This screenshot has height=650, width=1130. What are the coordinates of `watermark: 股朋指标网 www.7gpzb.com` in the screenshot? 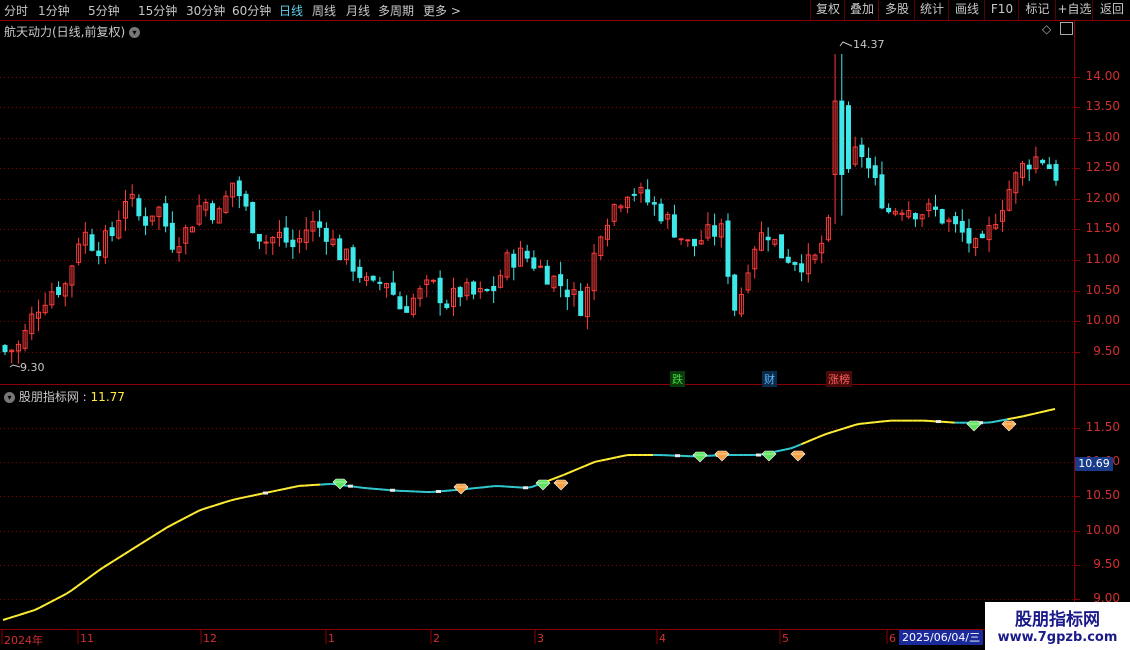 It's located at (1057, 626).